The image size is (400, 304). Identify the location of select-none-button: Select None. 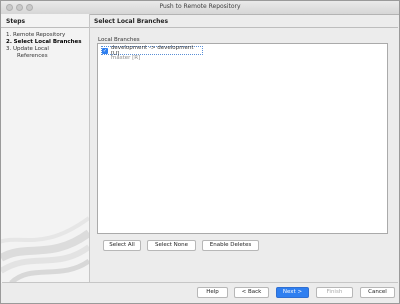
(171, 245).